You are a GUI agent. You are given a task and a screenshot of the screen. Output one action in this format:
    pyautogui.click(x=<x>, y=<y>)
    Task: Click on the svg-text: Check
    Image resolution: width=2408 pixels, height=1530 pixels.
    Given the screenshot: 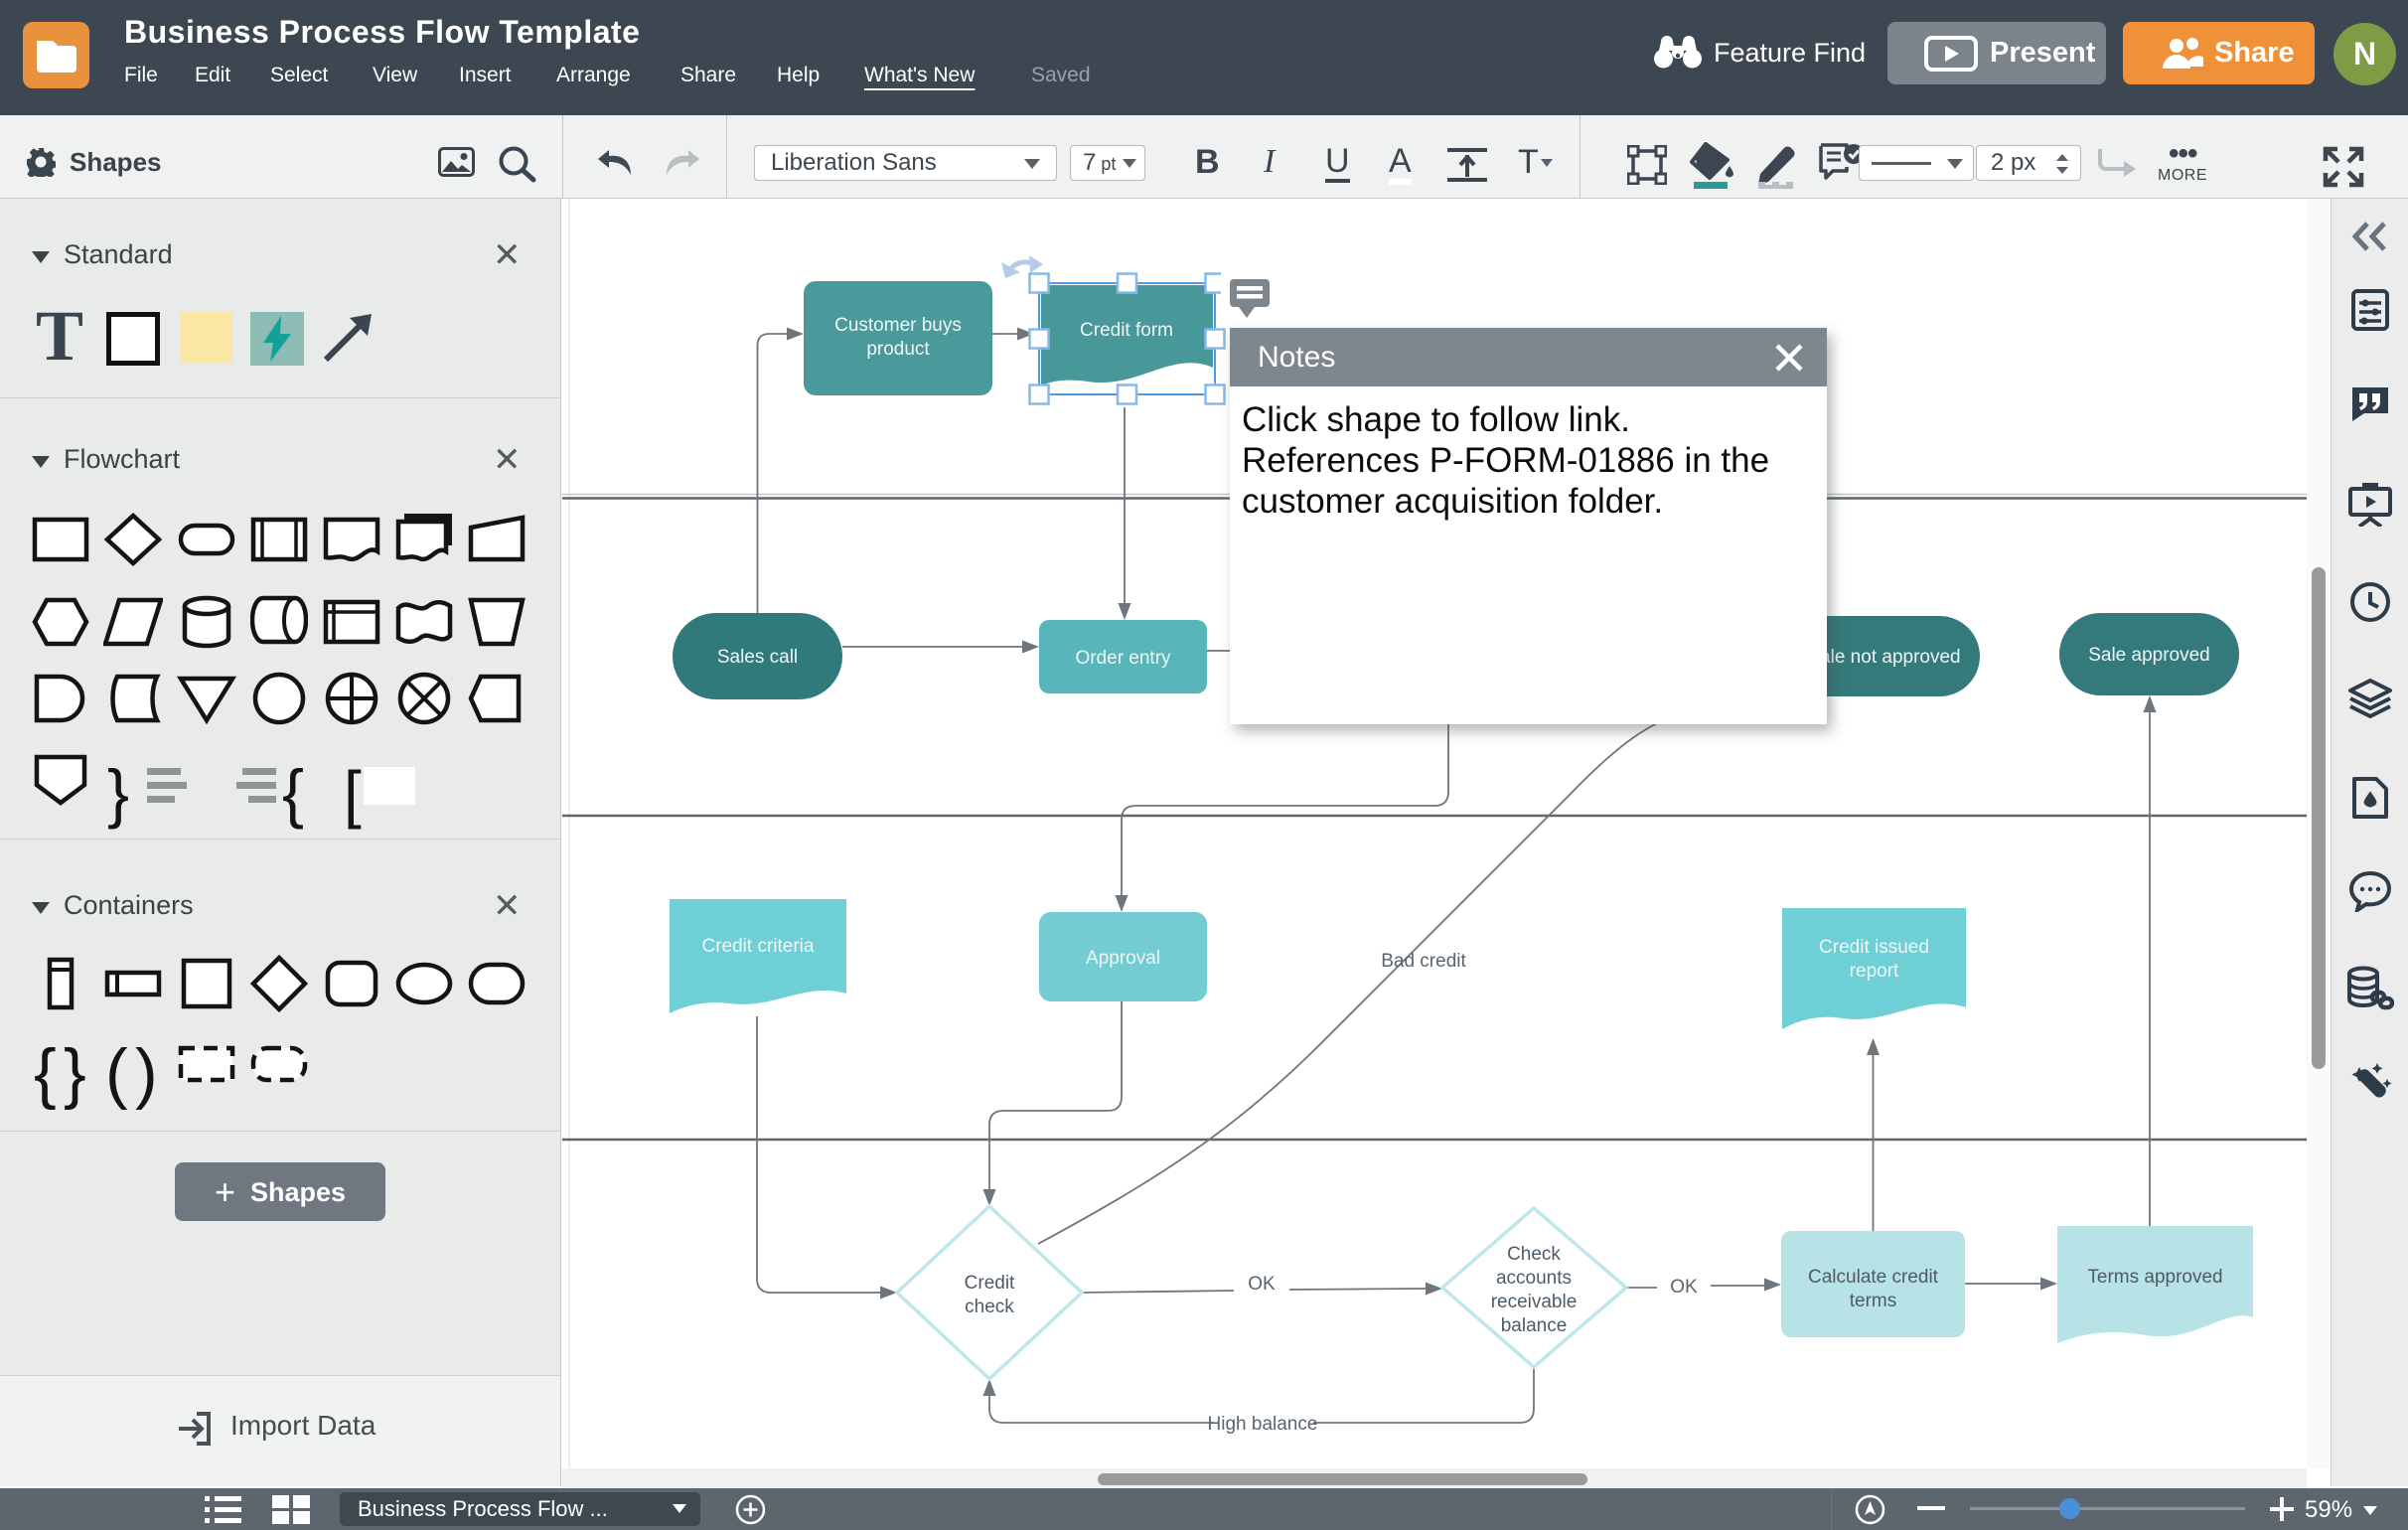 What is the action you would take?
    pyautogui.click(x=1534, y=1254)
    